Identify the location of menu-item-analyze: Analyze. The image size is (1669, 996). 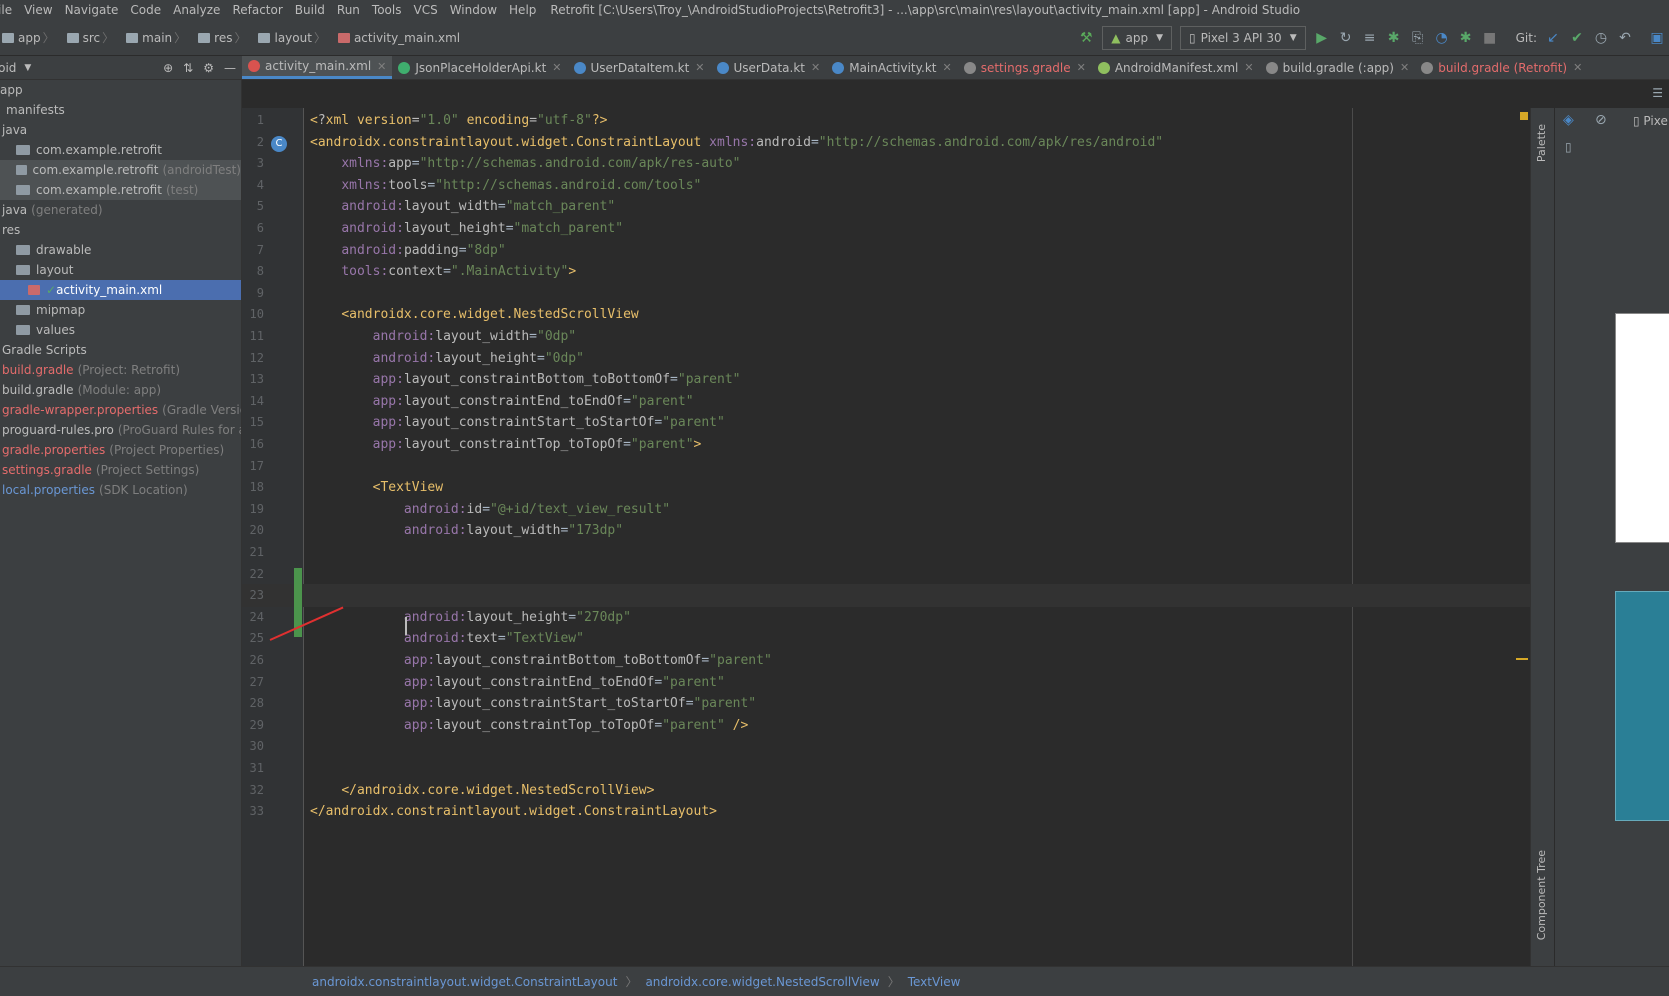
(196, 10).